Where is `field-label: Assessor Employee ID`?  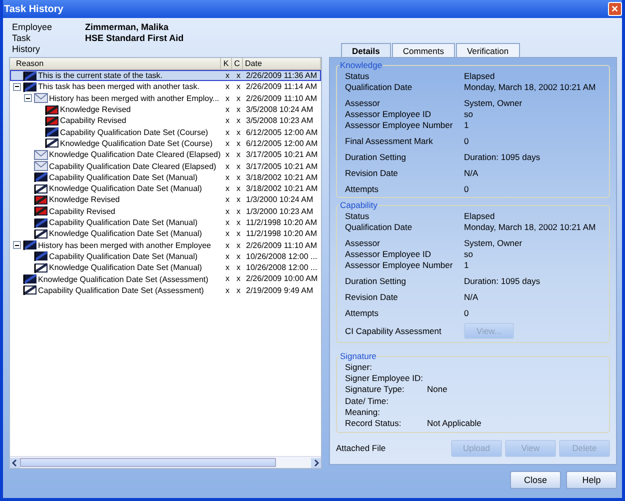 field-label: Assessor Employee ID is located at coordinates (388, 253).